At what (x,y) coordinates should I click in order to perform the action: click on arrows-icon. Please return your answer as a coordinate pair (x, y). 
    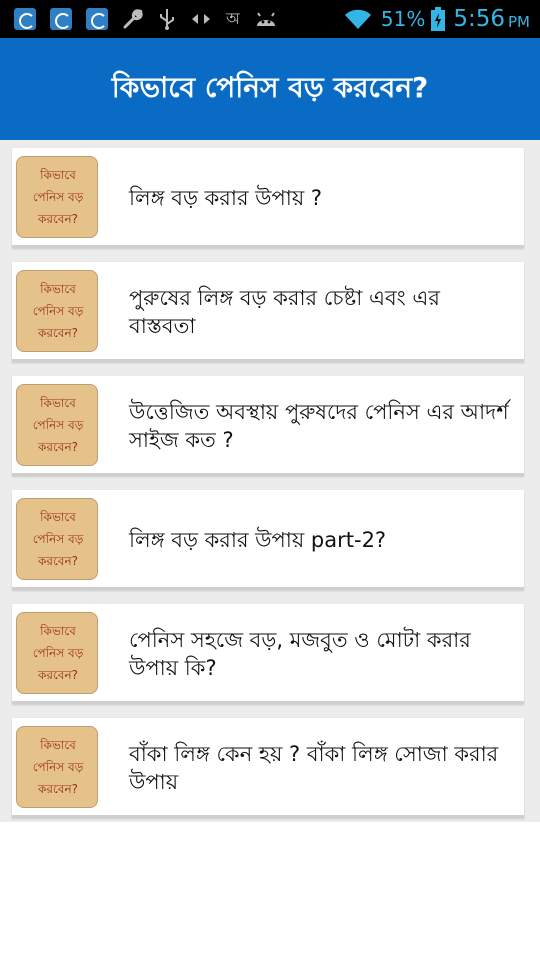
    Looking at the image, I should click on (201, 19).